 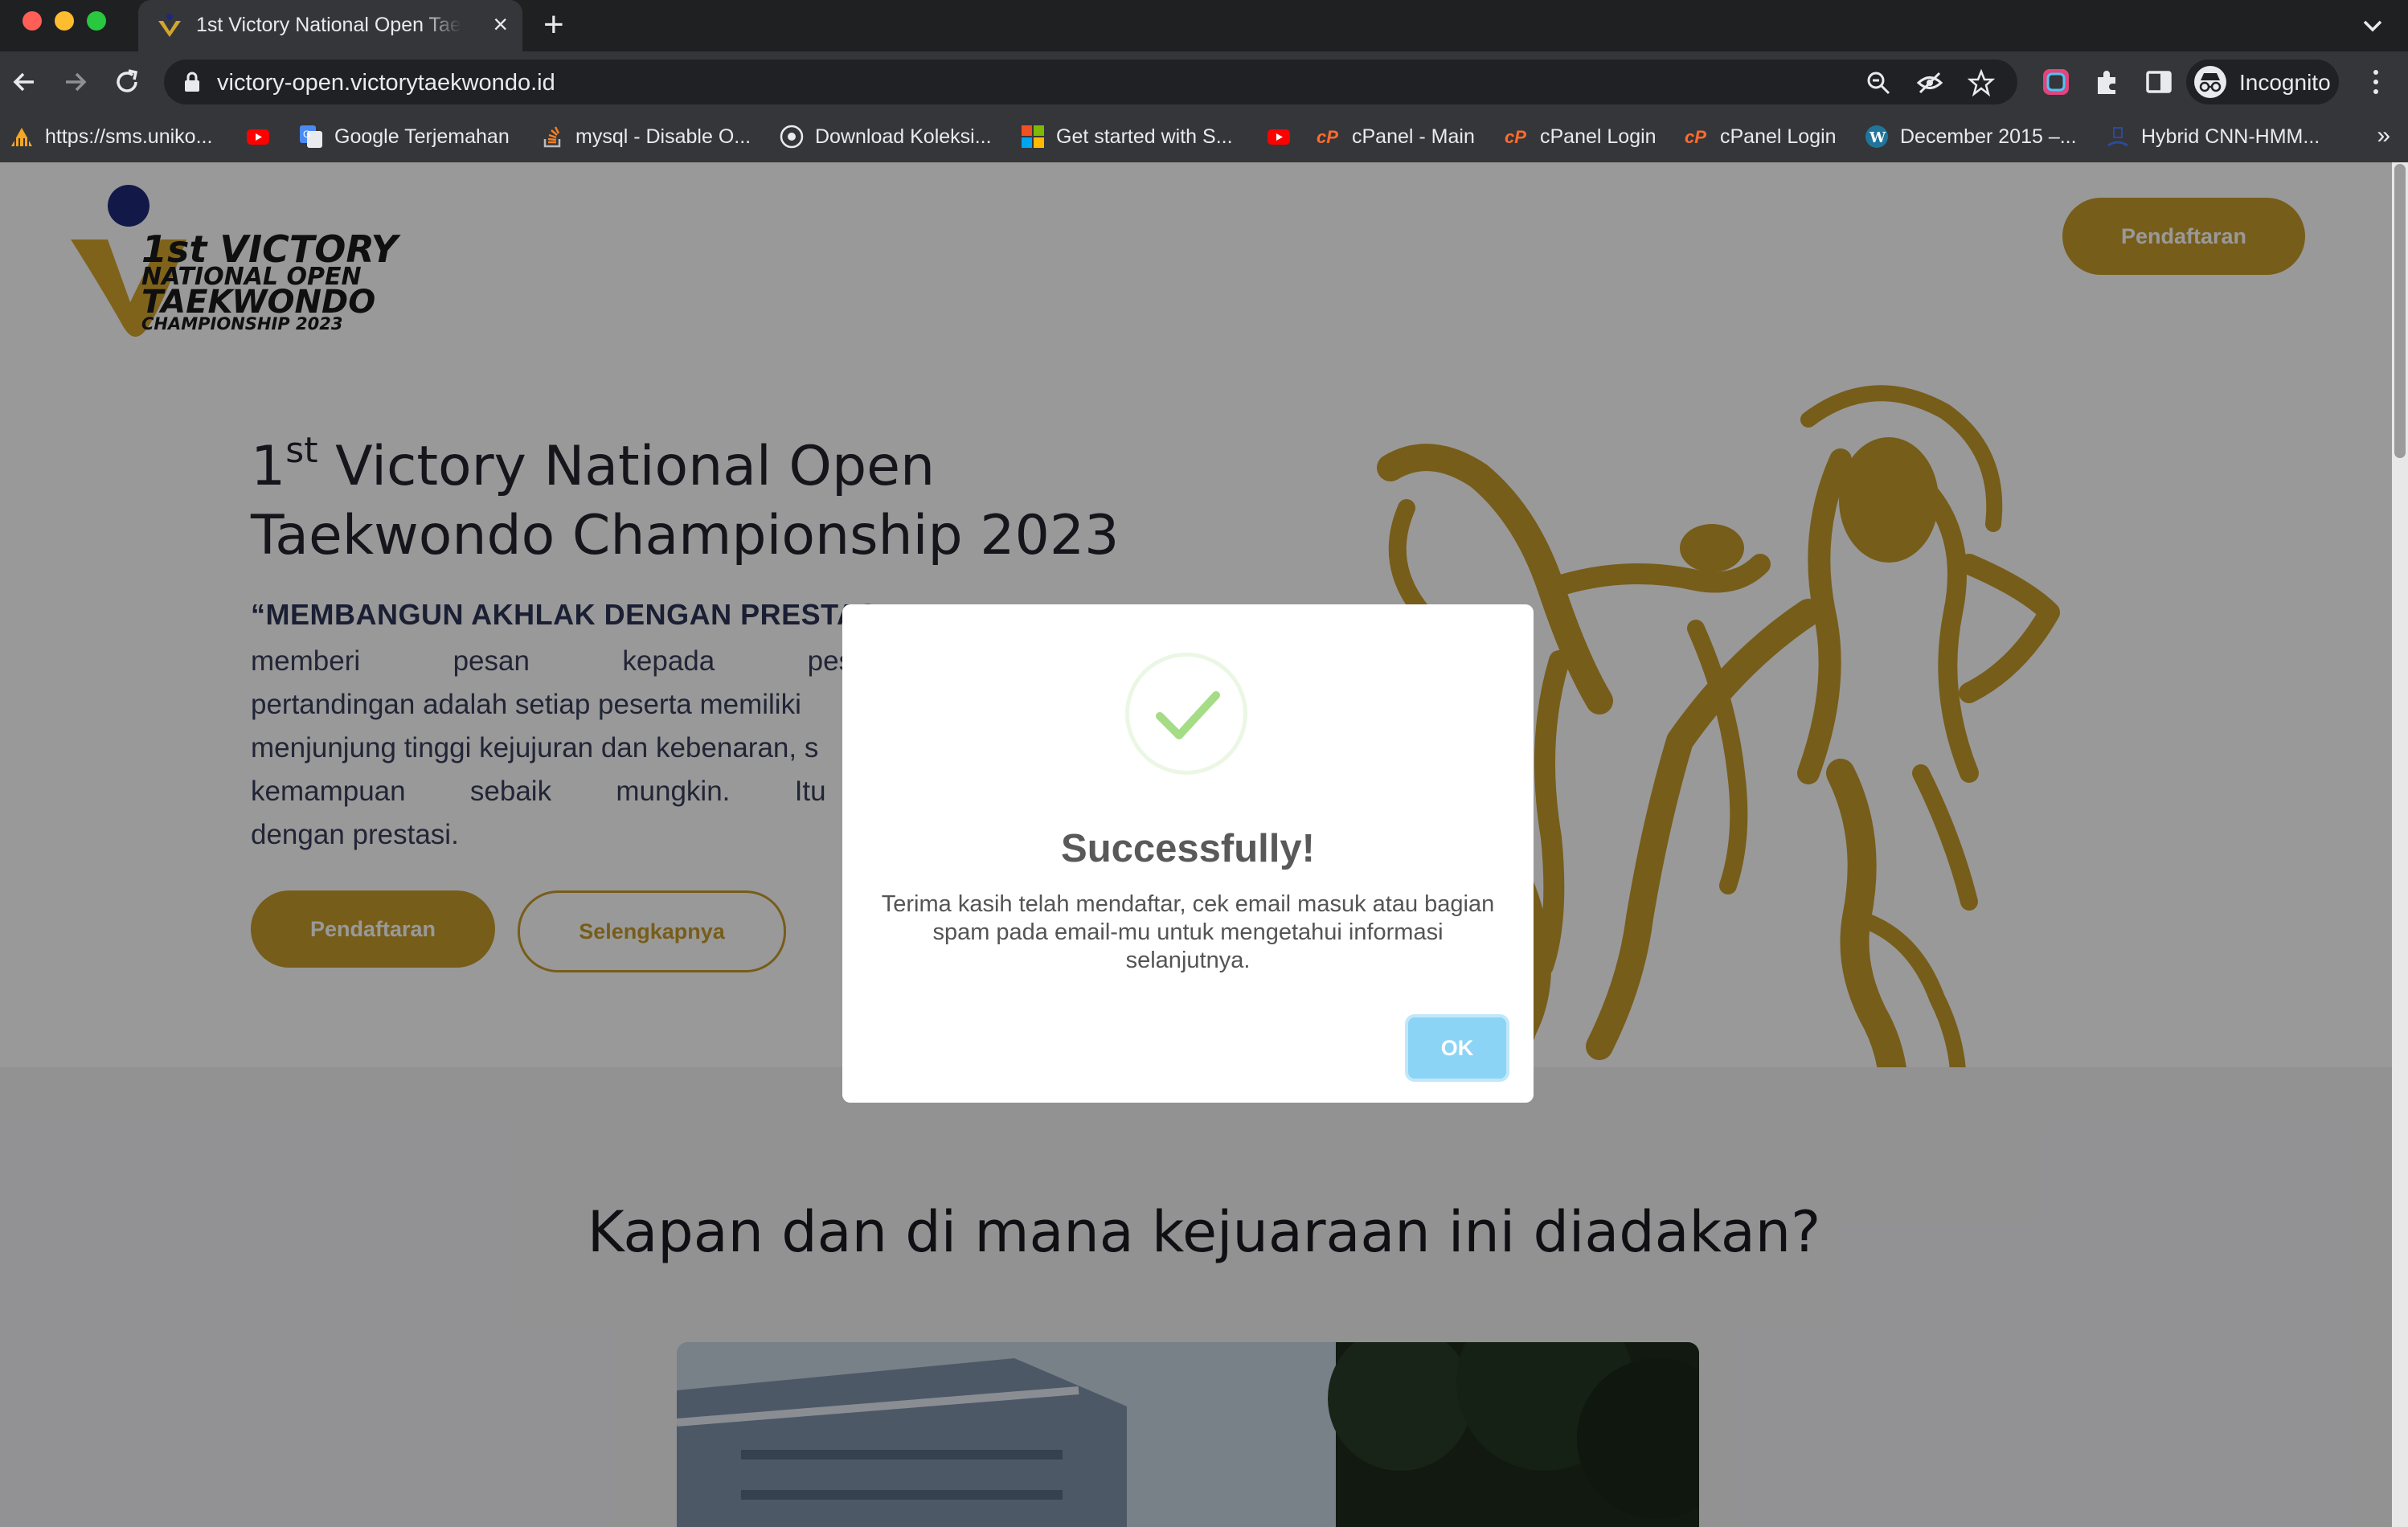 I want to click on bookmarks-overflow-icon: », so click(x=2383, y=135).